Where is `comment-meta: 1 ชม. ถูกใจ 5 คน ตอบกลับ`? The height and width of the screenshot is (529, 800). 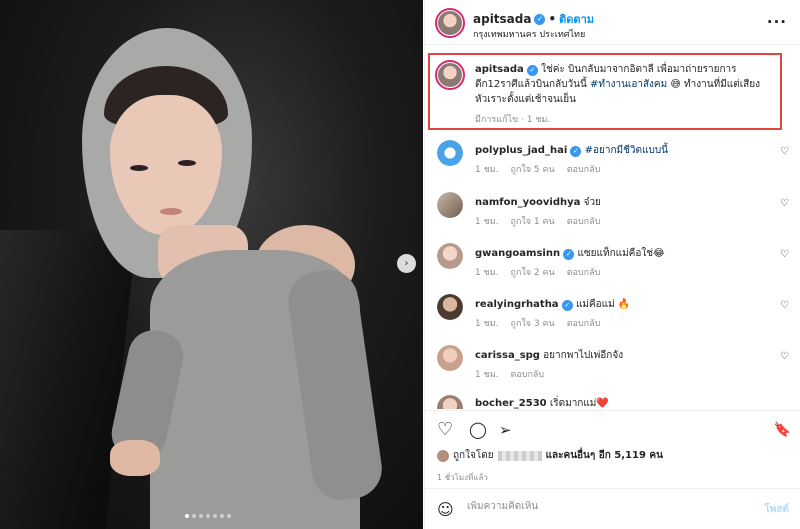
comment-meta: 1 ชม. ถูกใจ 5 คน ตอบกลับ is located at coordinates (537, 169).